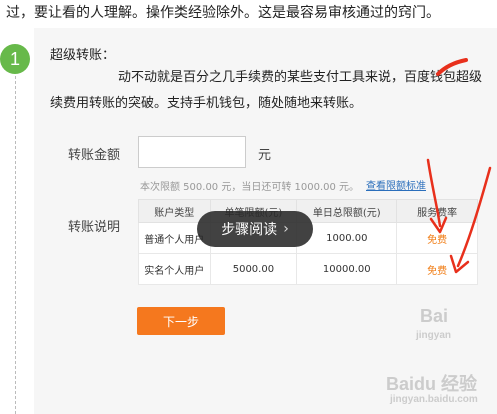 The image size is (497, 414). I want to click on step-reading-button: 步骤阅读 ›, so click(255, 229).